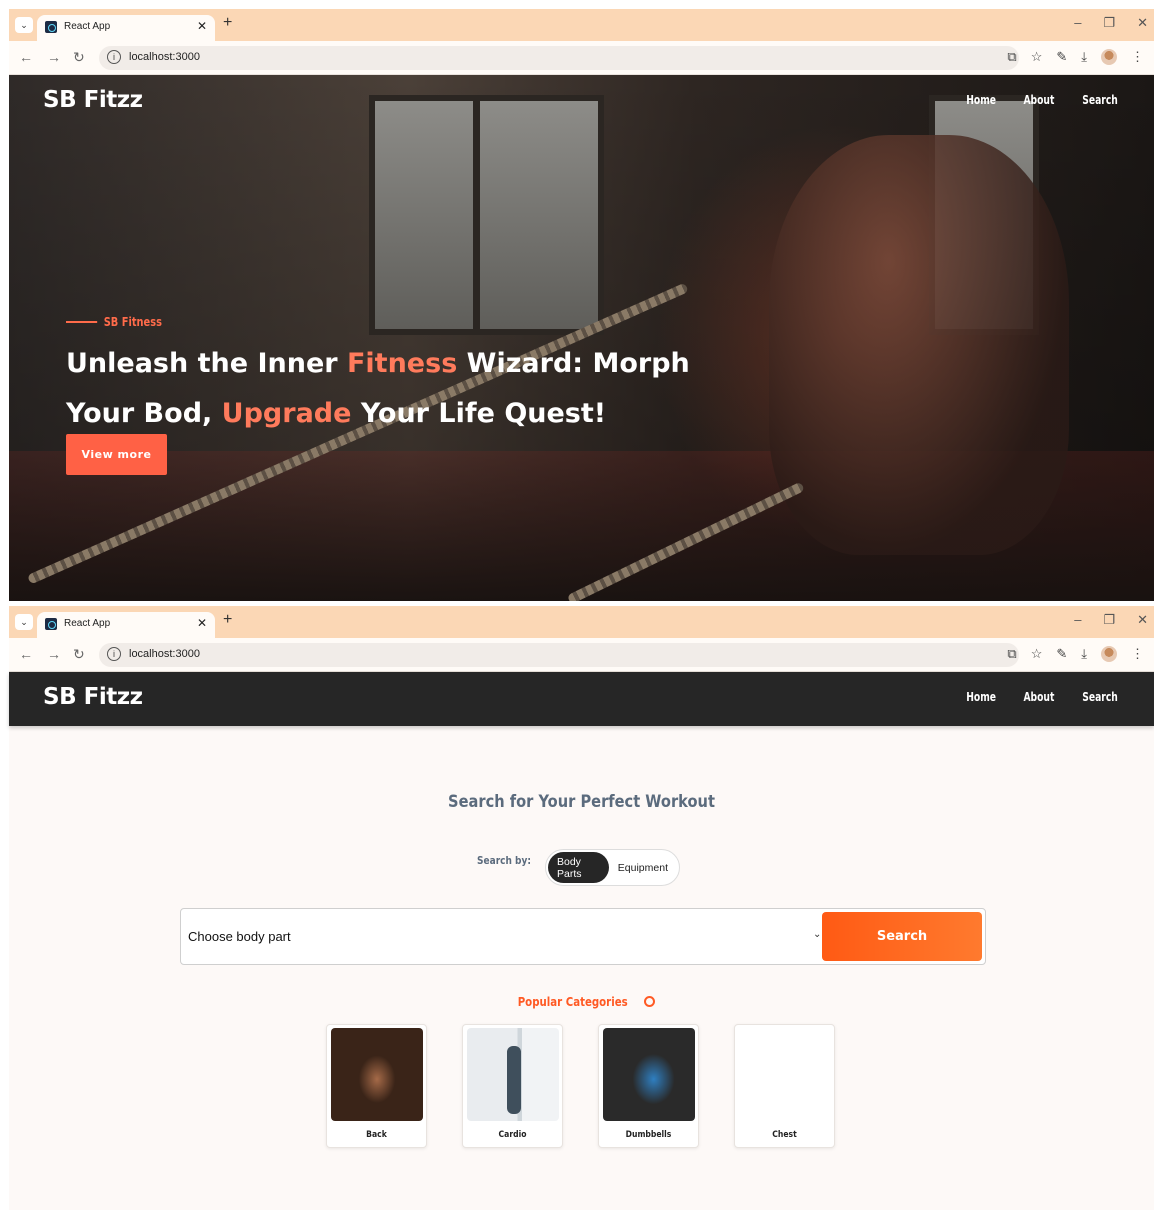 This screenshot has width=1154, height=1212. What do you see at coordinates (581, 802) in the screenshot?
I see `search-title: Search for Your Perfect Workout` at bounding box center [581, 802].